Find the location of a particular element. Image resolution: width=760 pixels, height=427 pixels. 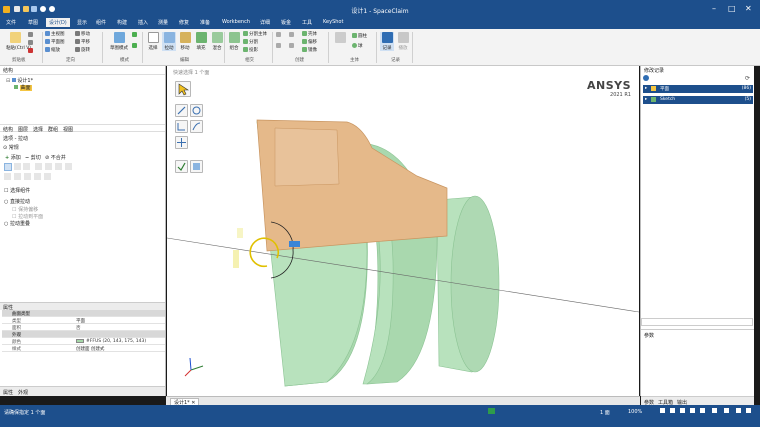

tab-properties: 属性 is located at coordinates (8, 392).